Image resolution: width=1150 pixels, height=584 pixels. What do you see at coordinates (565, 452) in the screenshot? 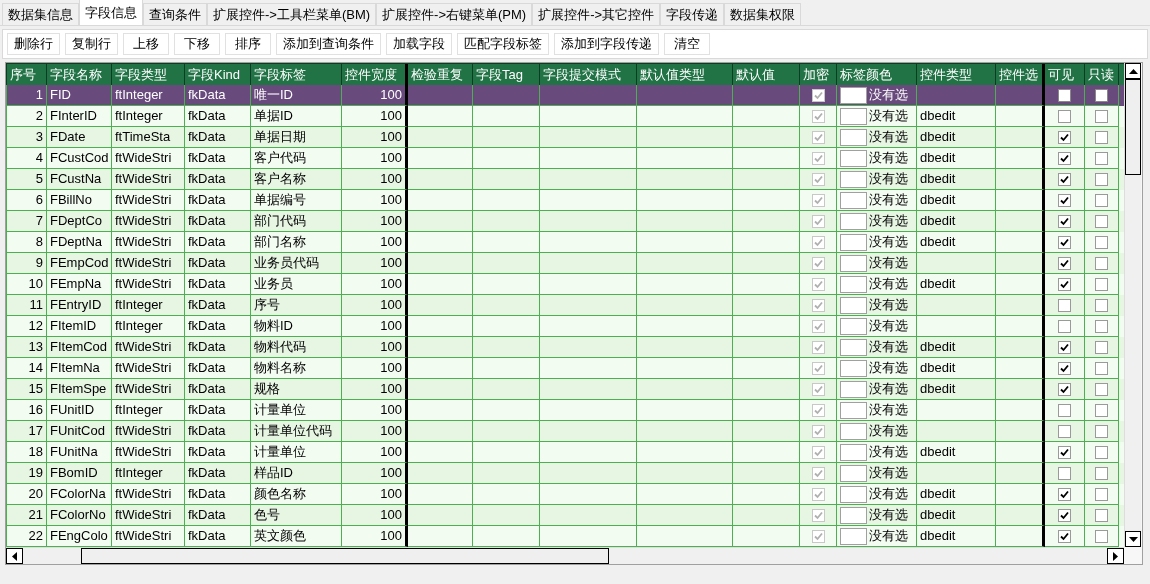
I see `table-row: 18 FUnitNa ftWideStri fkData 计量单位 100 没有选 dbedit` at bounding box center [565, 452].